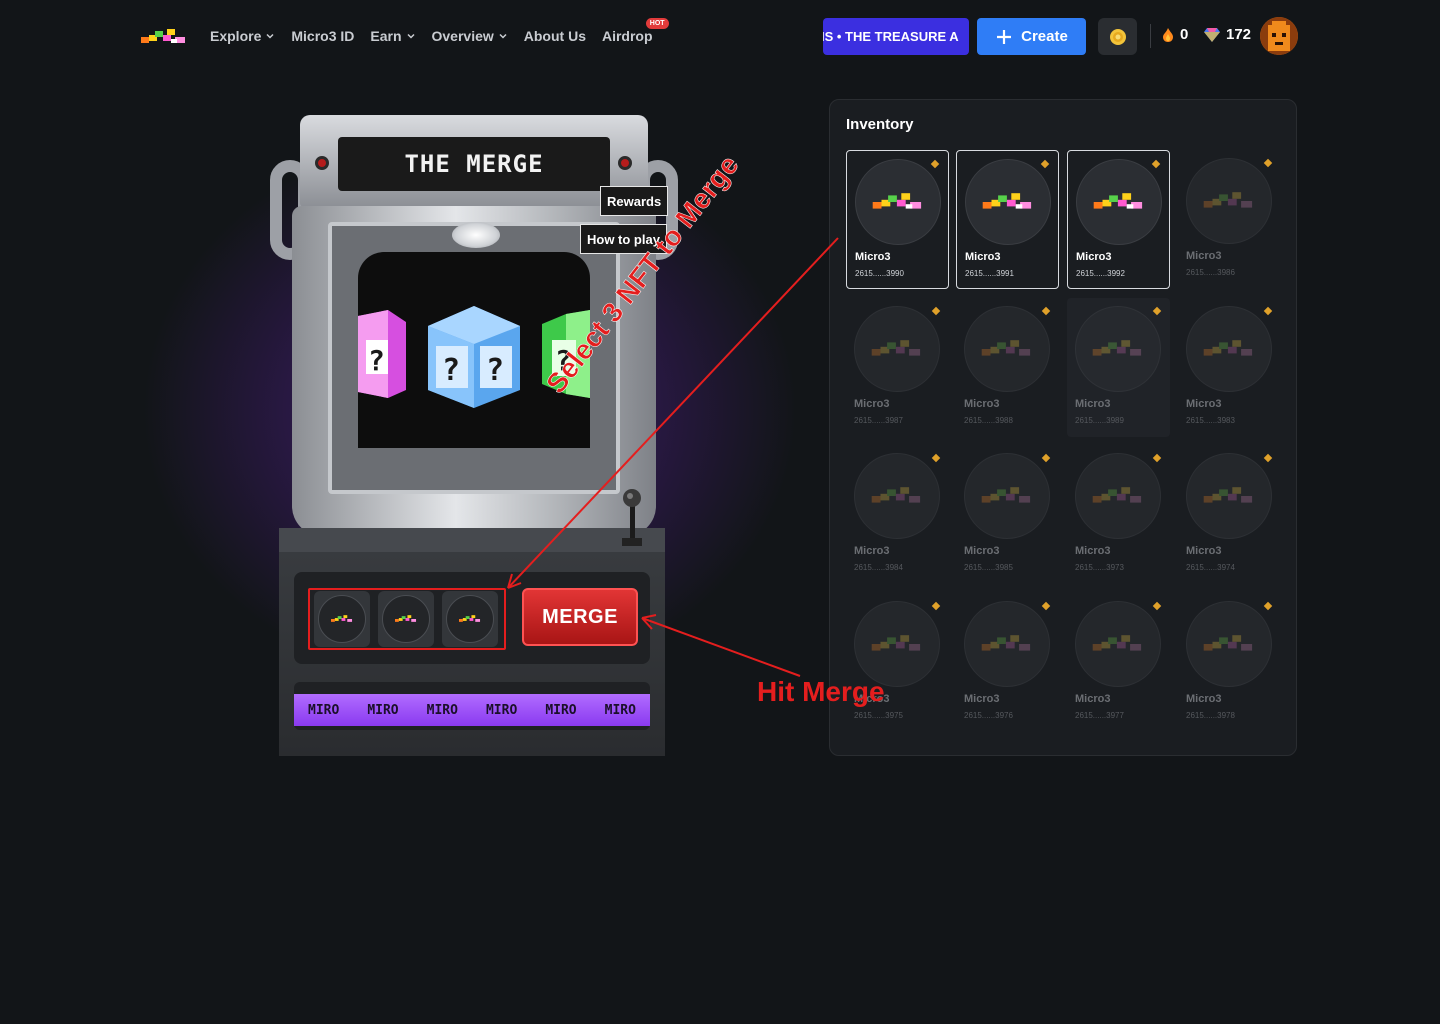  I want to click on inventory-nft-card: Micro3 2615......3991, so click(1007, 219).